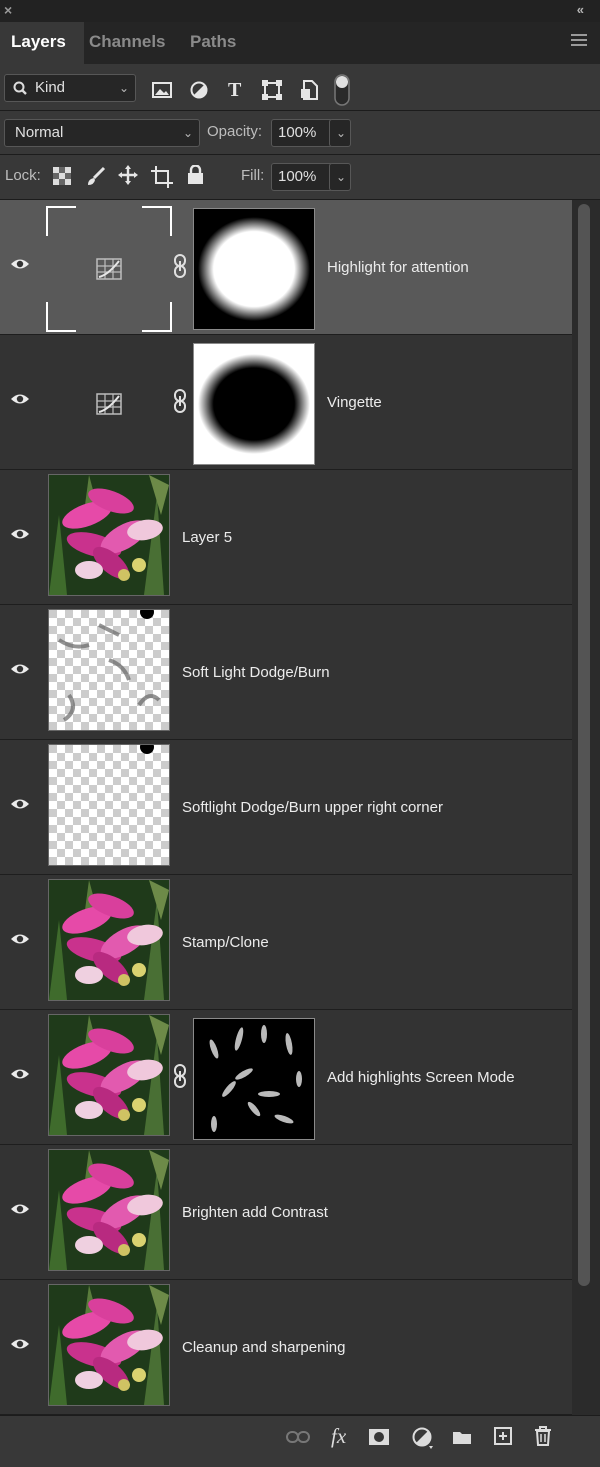 The width and height of the screenshot is (600, 1467). Describe the element at coordinates (199, 90) in the screenshot. I see `adjustment-filter-icon` at that location.